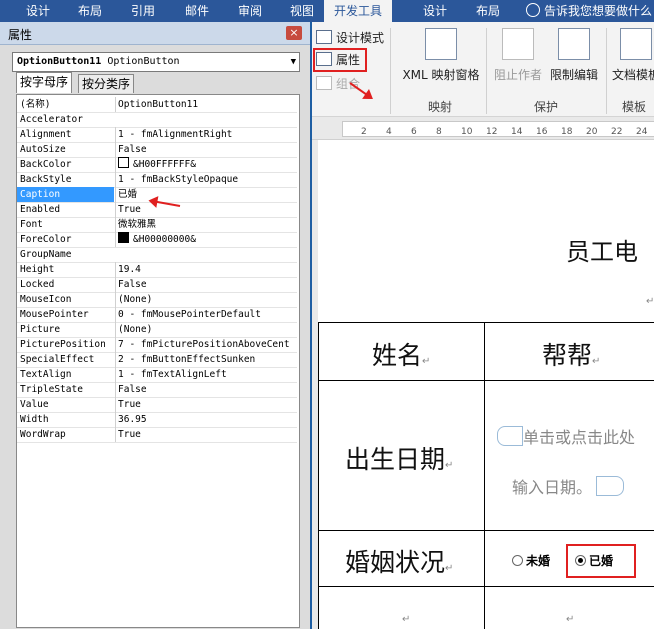 The width and height of the screenshot is (654, 629). I want to click on property-value: 微软雅黑, so click(207, 224).